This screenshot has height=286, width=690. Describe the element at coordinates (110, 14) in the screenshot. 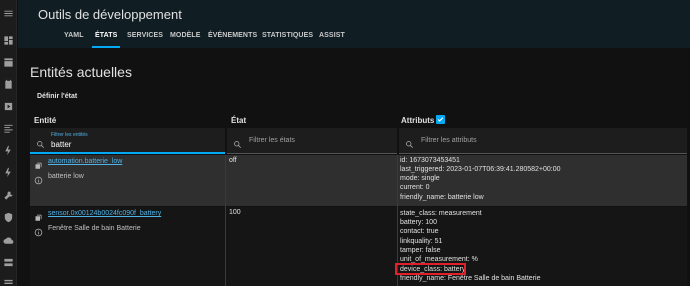

I see `page-title: Outils de développement` at that location.